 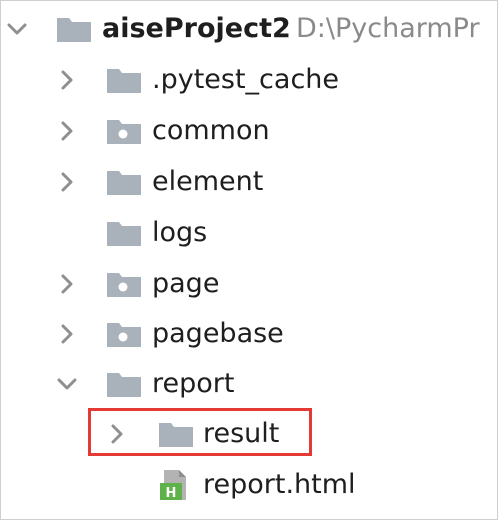 I want to click on tree-item-report: report, so click(x=249, y=384).